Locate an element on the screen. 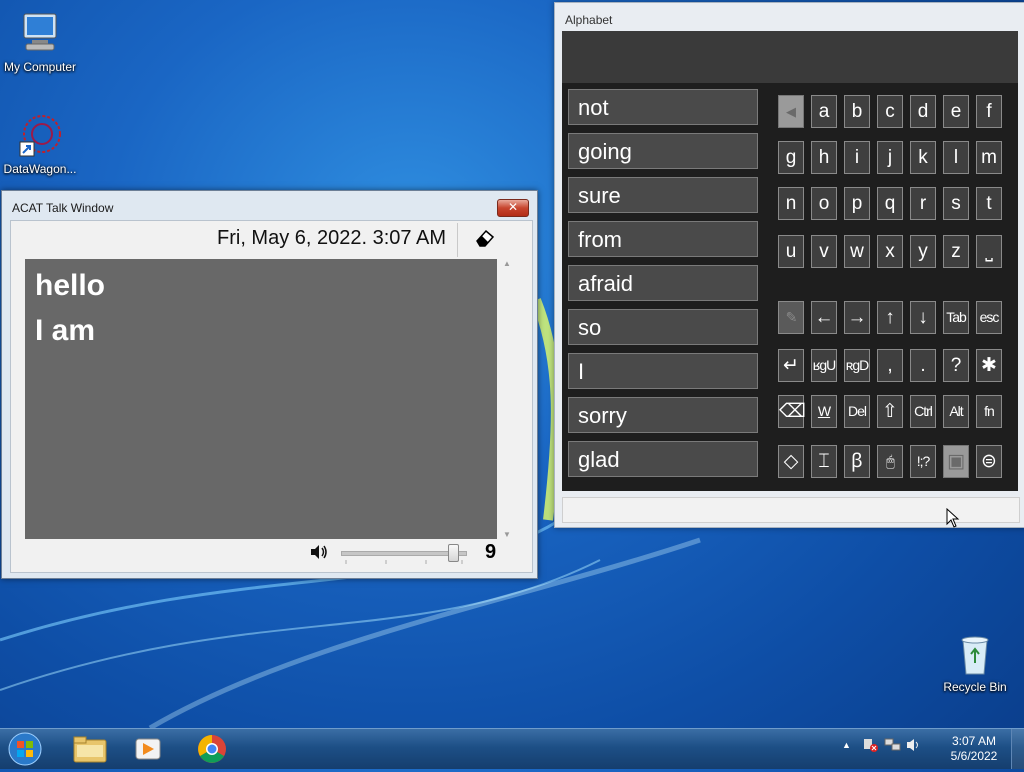 This screenshot has height=772, width=1024. key-punctuation: !;? is located at coordinates (923, 461).